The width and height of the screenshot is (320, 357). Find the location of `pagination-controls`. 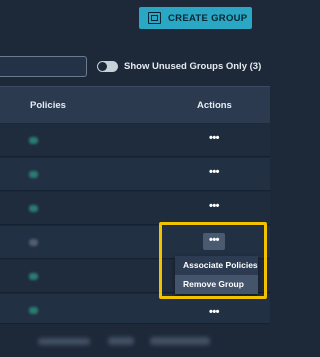

pagination-controls is located at coordinates (180, 341).